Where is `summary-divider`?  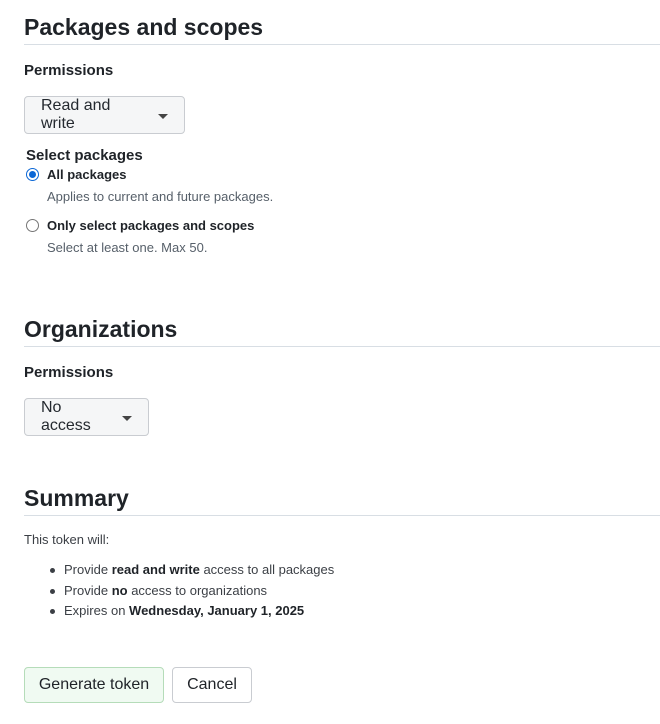
summary-divider is located at coordinates (342, 515).